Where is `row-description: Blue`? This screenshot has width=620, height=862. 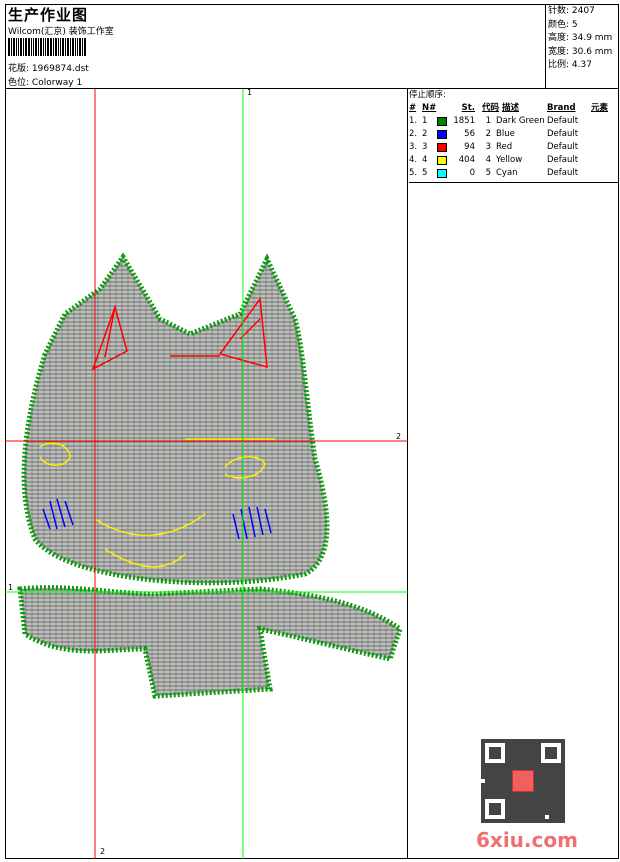 row-description: Blue is located at coordinates (505, 134).